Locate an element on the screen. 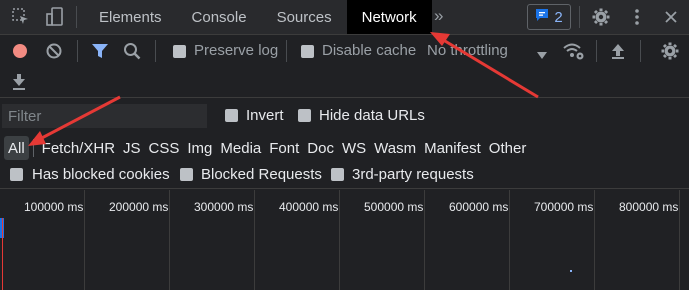 The image size is (689, 290). timeline-tick-label: 500000 ms is located at coordinates (394, 207).